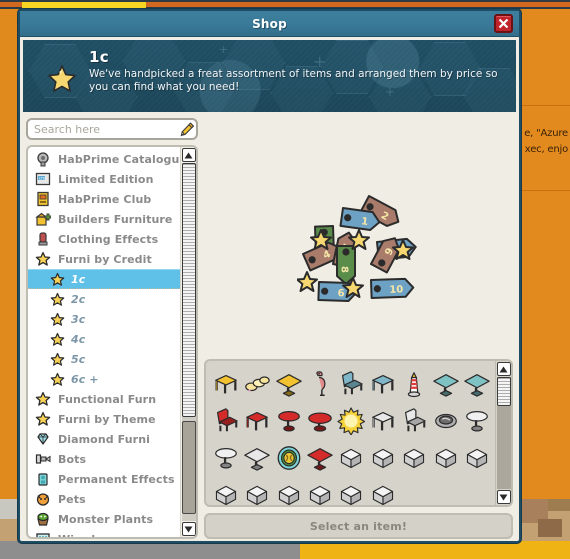 The image size is (570, 559). What do you see at coordinates (78, 299) in the screenshot?
I see `sidebar-item-label: 2c` at bounding box center [78, 299].